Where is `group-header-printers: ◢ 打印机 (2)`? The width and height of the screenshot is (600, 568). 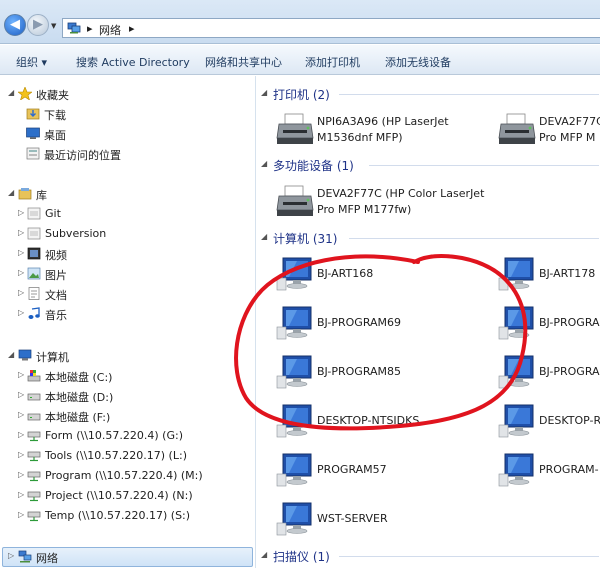 group-header-printers: ◢ 打印机 (2) is located at coordinates (428, 94).